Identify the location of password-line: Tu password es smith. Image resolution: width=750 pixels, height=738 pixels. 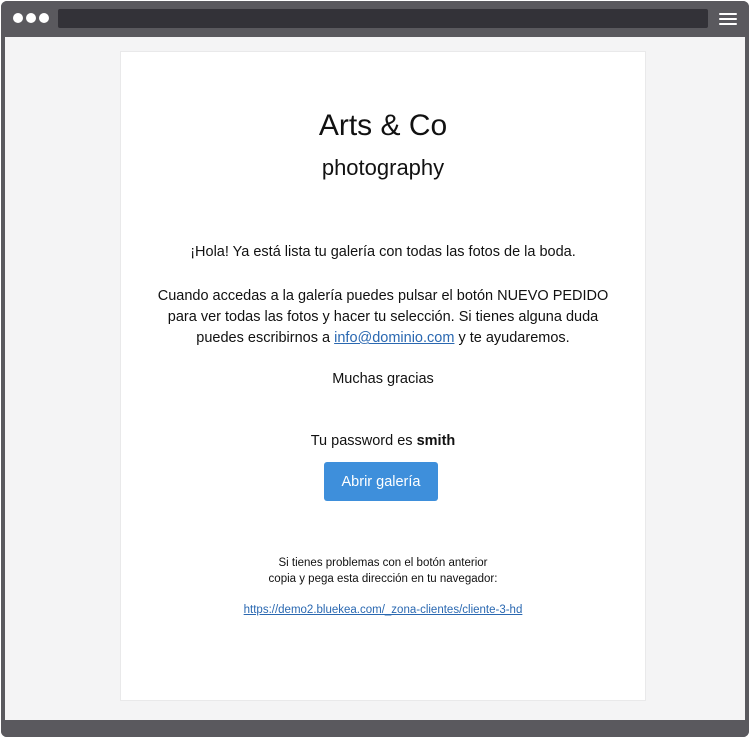
(383, 441).